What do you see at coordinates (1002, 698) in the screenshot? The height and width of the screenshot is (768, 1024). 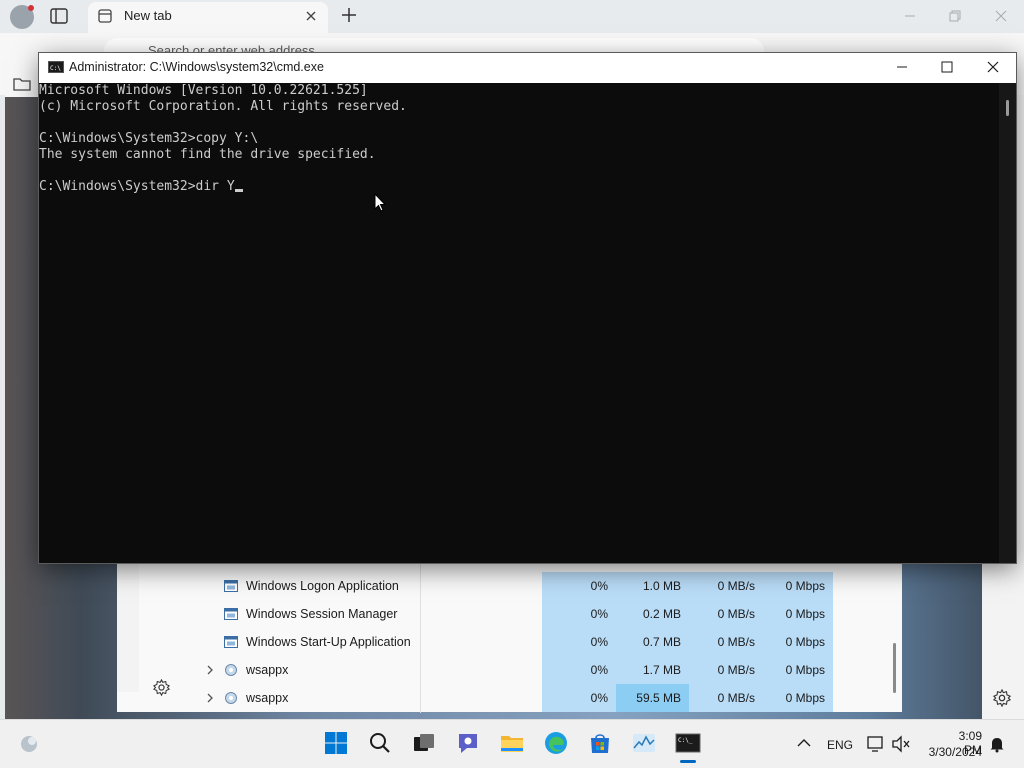 I see `sidebar-settings-gear-icon` at bounding box center [1002, 698].